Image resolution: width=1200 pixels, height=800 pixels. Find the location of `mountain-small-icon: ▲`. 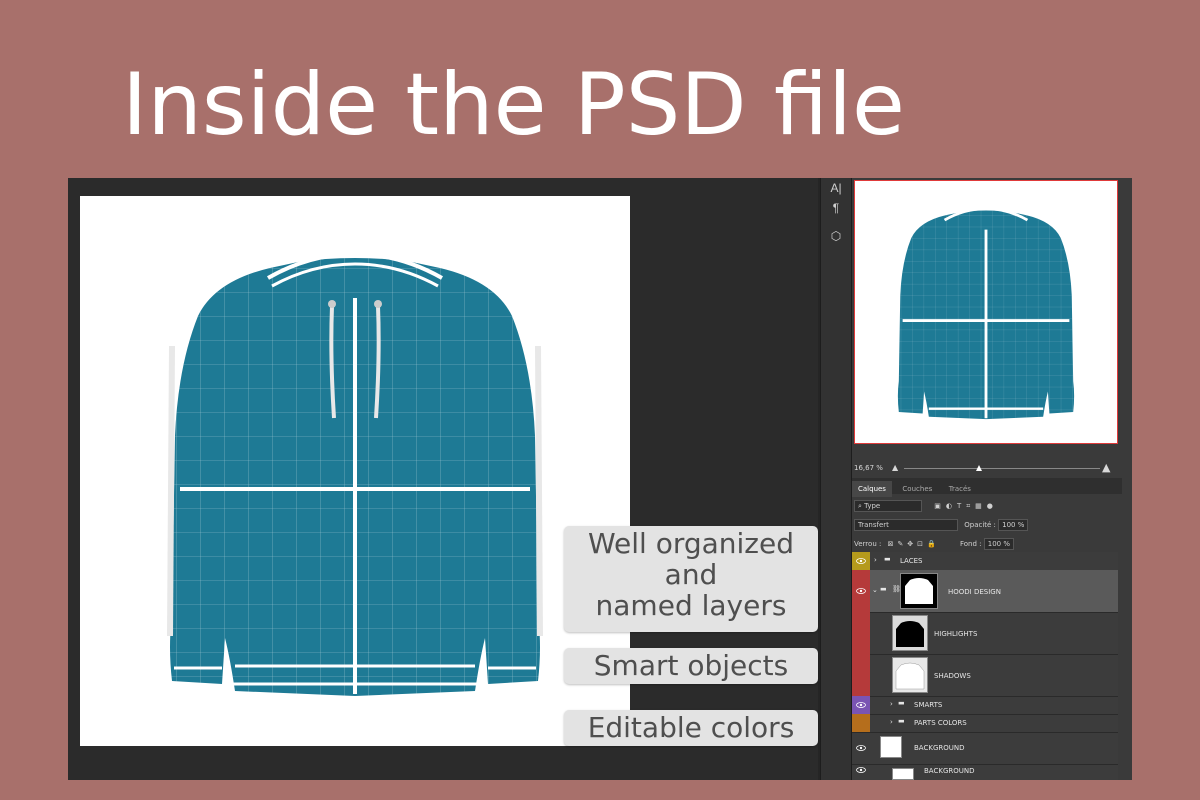

mountain-small-icon: ▲ is located at coordinates (895, 467).